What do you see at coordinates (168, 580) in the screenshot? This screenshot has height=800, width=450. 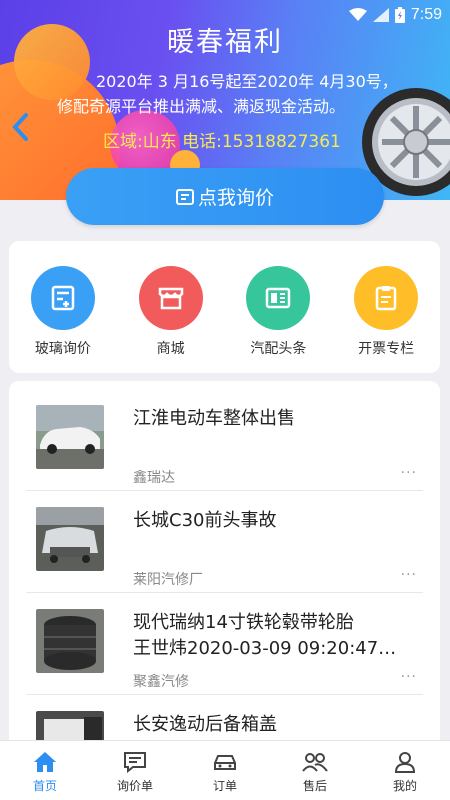 I see `item-shop: 莱阳汽修厂` at bounding box center [168, 580].